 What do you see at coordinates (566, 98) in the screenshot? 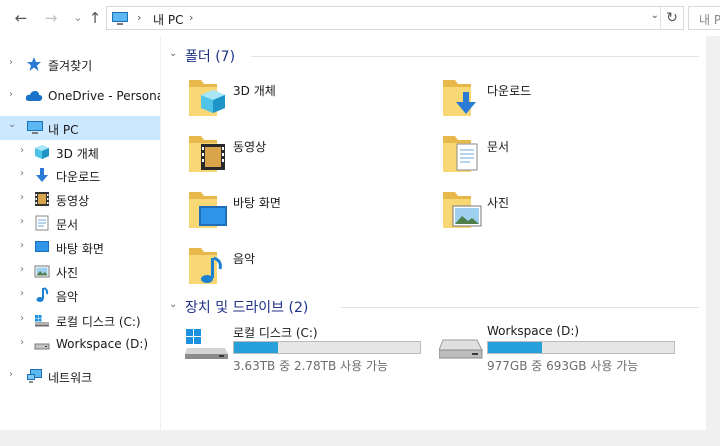
I see `folder-tile-downloads: 다운로드` at bounding box center [566, 98].